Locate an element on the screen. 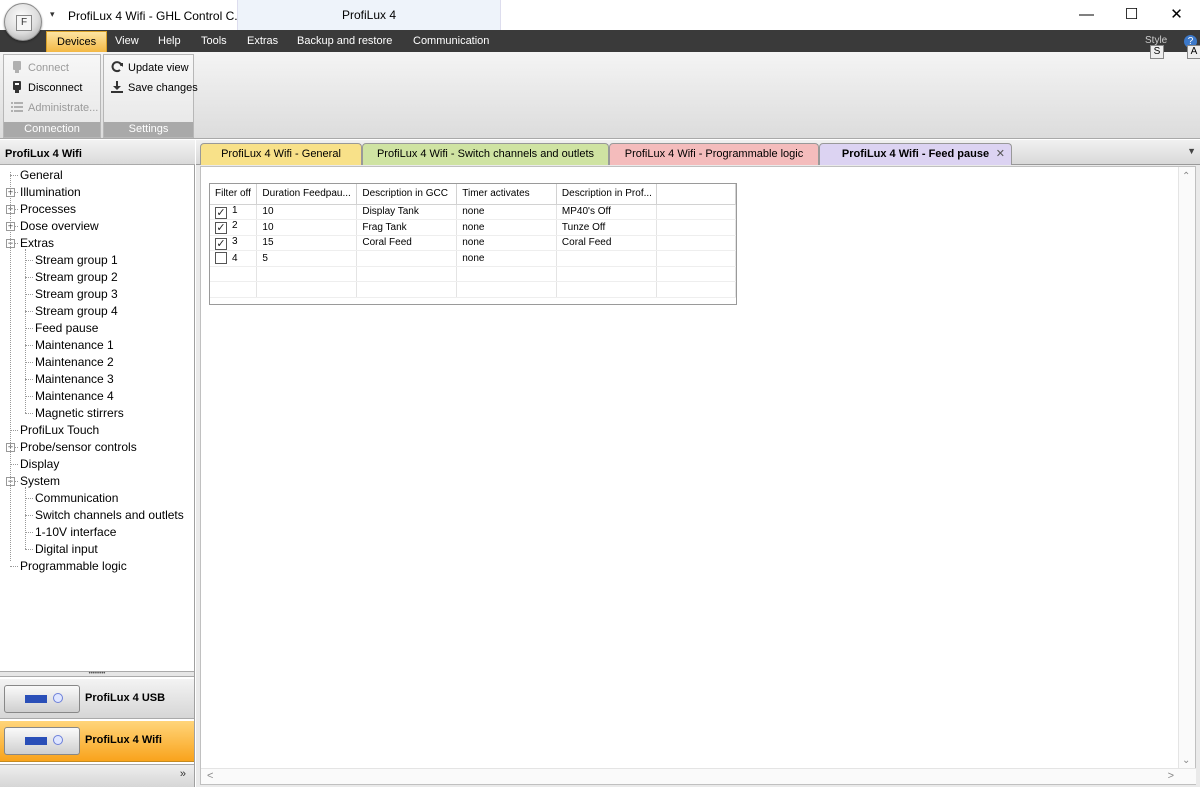 This screenshot has width=1200, height=787. duration-cell: 15 is located at coordinates (307, 243).